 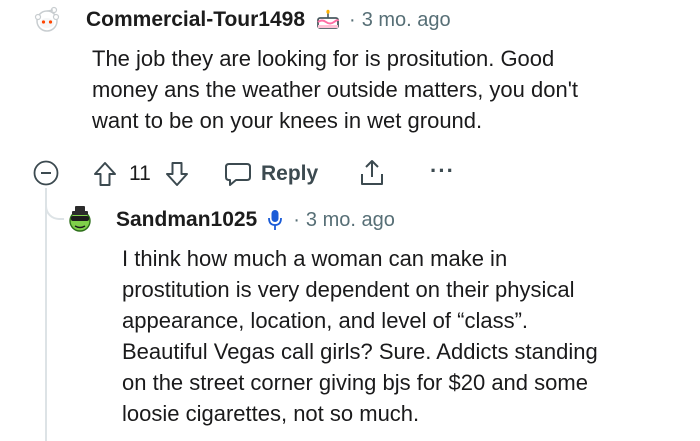 I want to click on arrow-up-icon, so click(x=105, y=174).